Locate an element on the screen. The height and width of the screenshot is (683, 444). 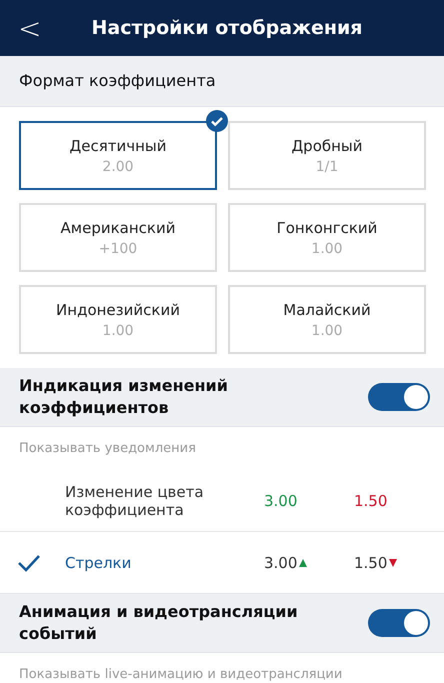
format-option: Малайский 1.00 is located at coordinates (327, 319).